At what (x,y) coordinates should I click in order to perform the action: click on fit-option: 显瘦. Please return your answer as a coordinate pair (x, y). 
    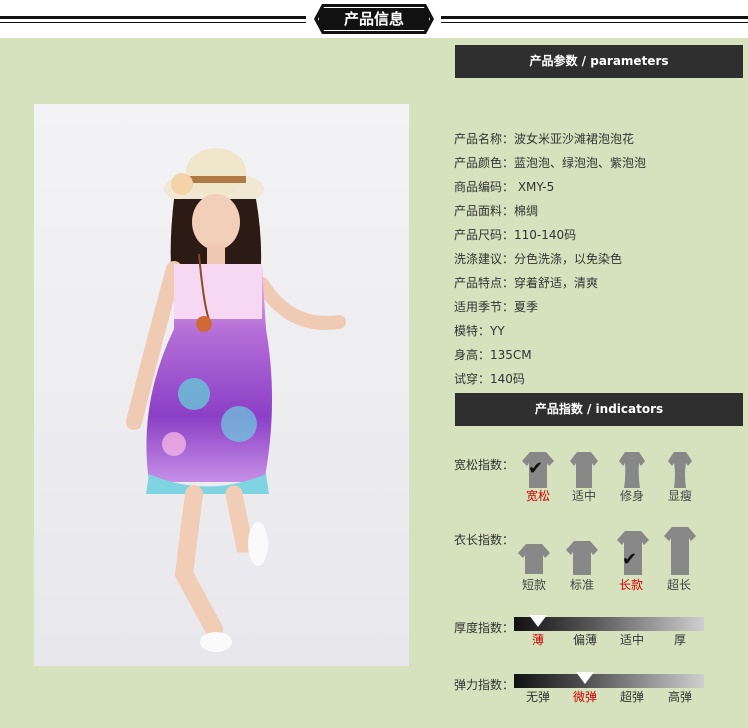
    Looking at the image, I should click on (679, 496).